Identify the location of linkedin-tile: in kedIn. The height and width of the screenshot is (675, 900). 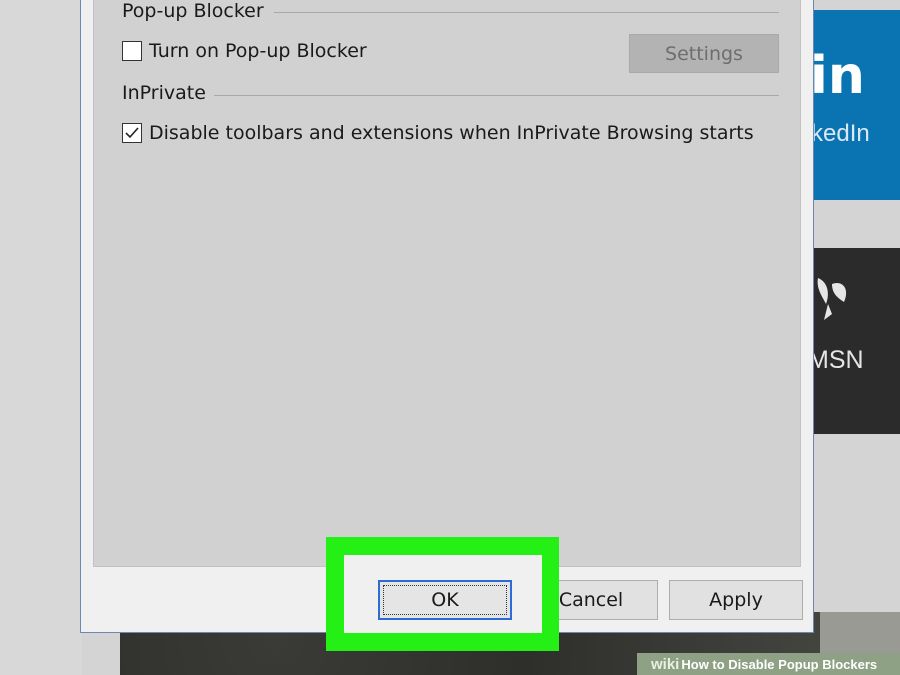
(856, 105).